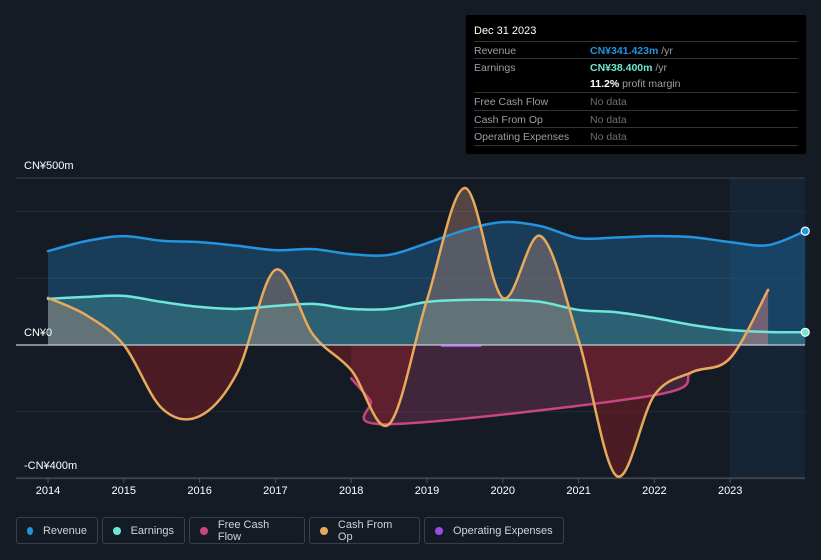  Describe the element at coordinates (30, 530) in the screenshot. I see `revenue-dot-icon` at that location.